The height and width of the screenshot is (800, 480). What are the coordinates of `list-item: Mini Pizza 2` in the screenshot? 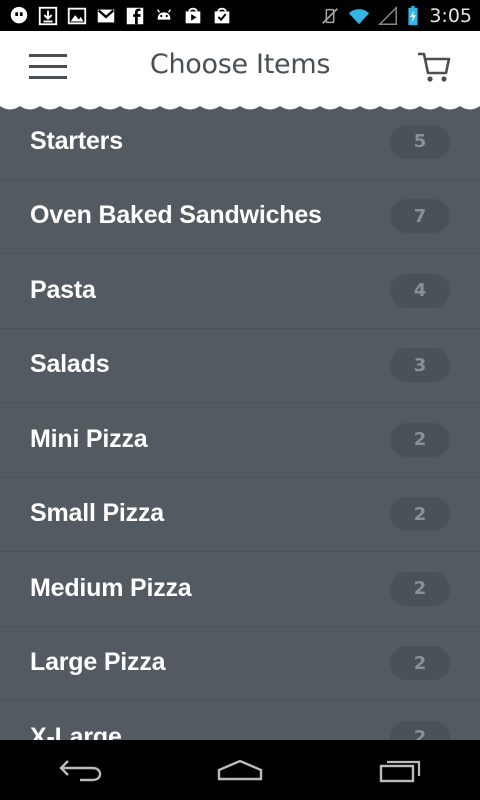 It's located at (240, 440).